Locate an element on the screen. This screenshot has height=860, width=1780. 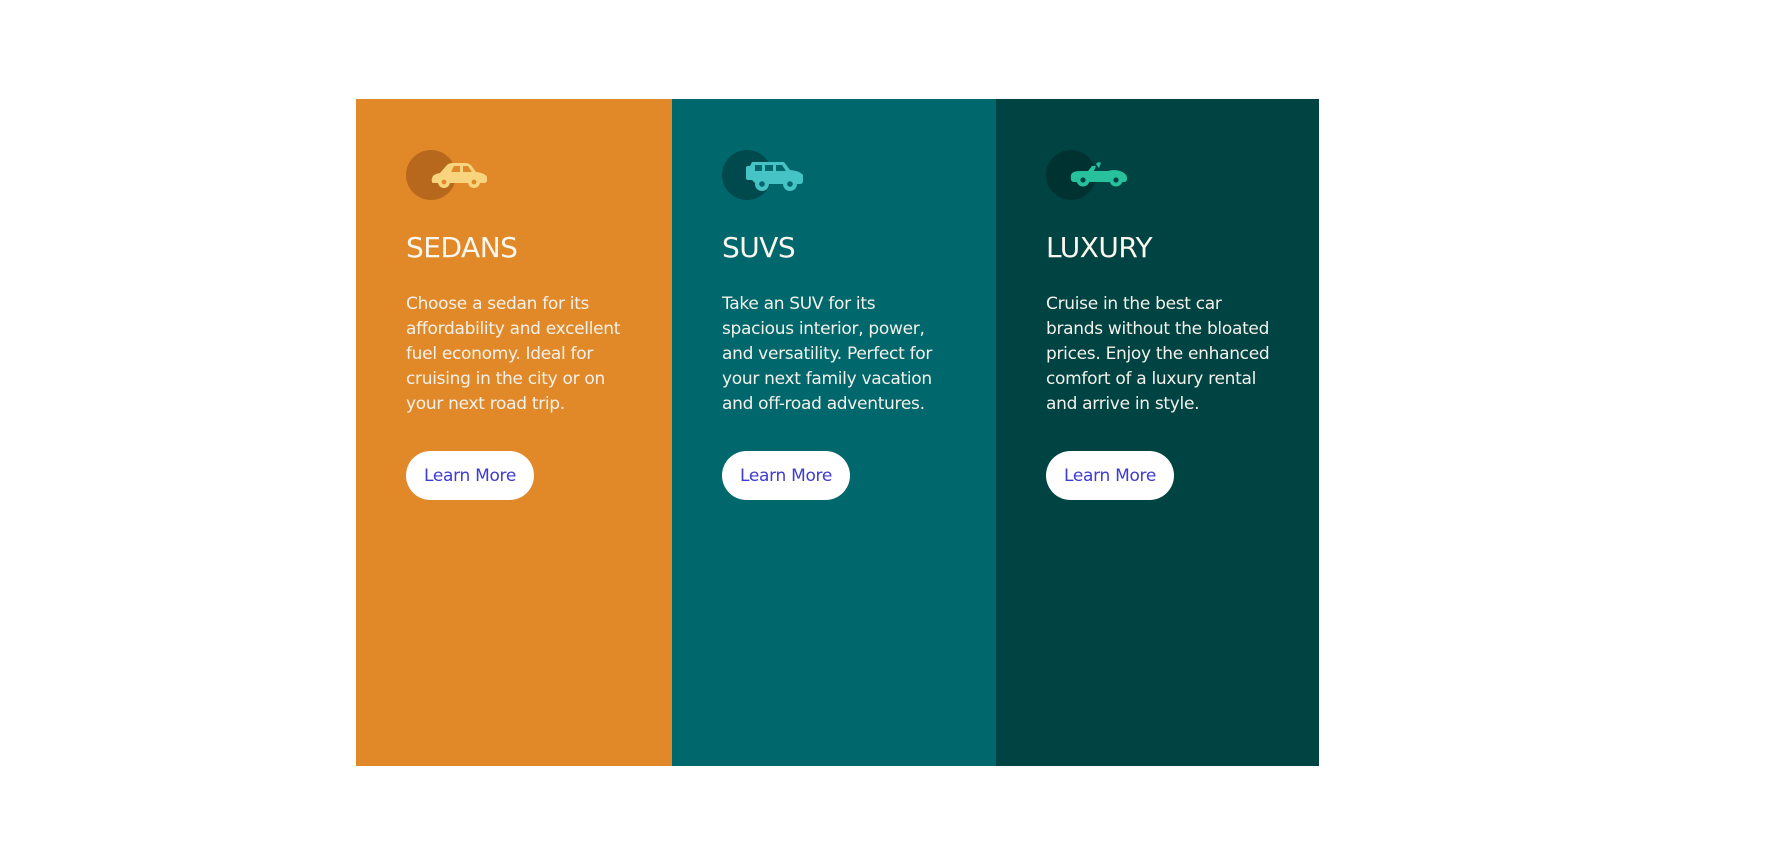
card-title: SUVS is located at coordinates (759, 247).